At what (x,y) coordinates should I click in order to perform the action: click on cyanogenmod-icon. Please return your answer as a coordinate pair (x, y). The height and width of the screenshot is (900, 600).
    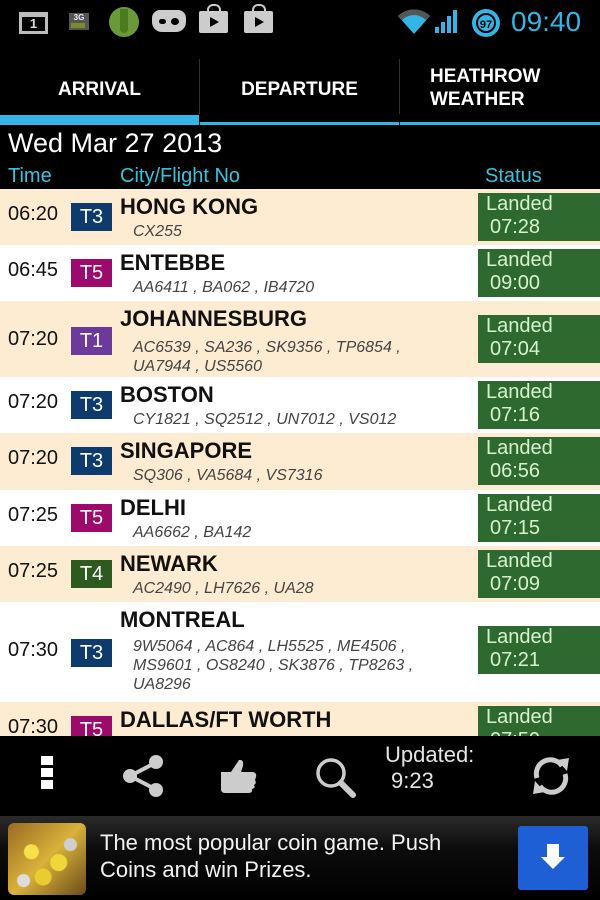
    Looking at the image, I should click on (169, 21).